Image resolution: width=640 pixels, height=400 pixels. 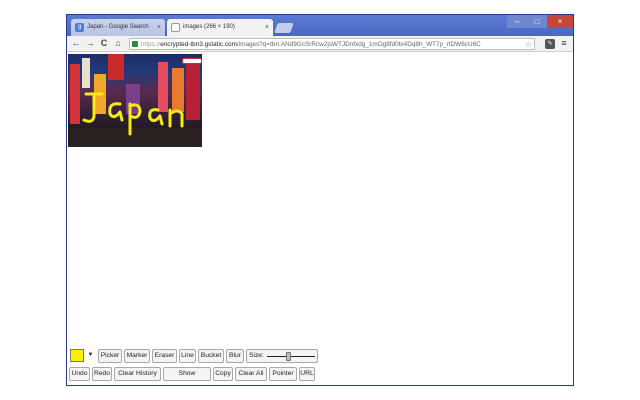 I want to click on url-button: URL, so click(x=307, y=374).